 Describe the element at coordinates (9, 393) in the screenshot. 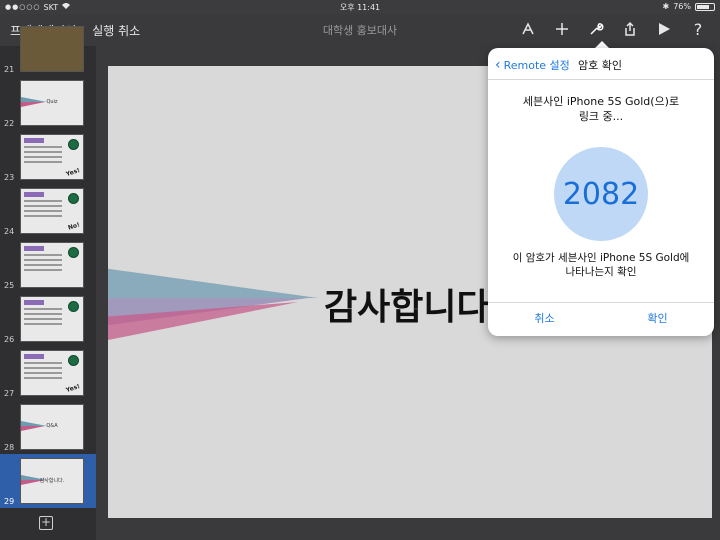

I see `slide-number: 27` at that location.